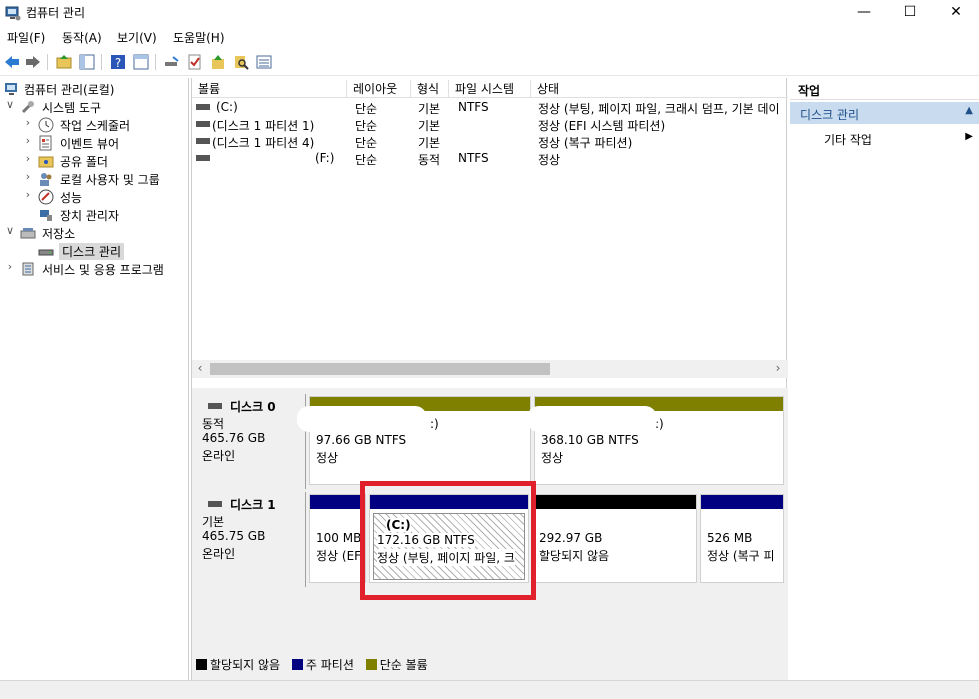  I want to click on forward-arrow-icon, so click(33, 62).